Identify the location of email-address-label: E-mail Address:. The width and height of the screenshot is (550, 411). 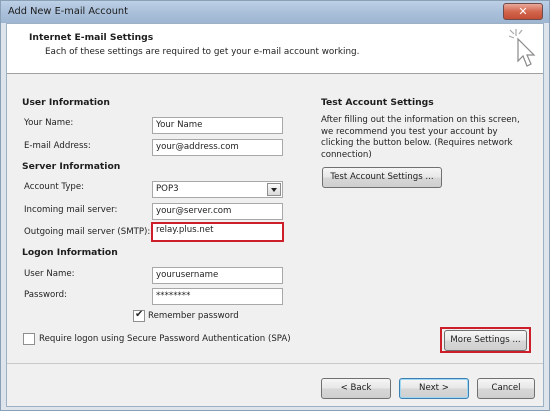
(57, 146).